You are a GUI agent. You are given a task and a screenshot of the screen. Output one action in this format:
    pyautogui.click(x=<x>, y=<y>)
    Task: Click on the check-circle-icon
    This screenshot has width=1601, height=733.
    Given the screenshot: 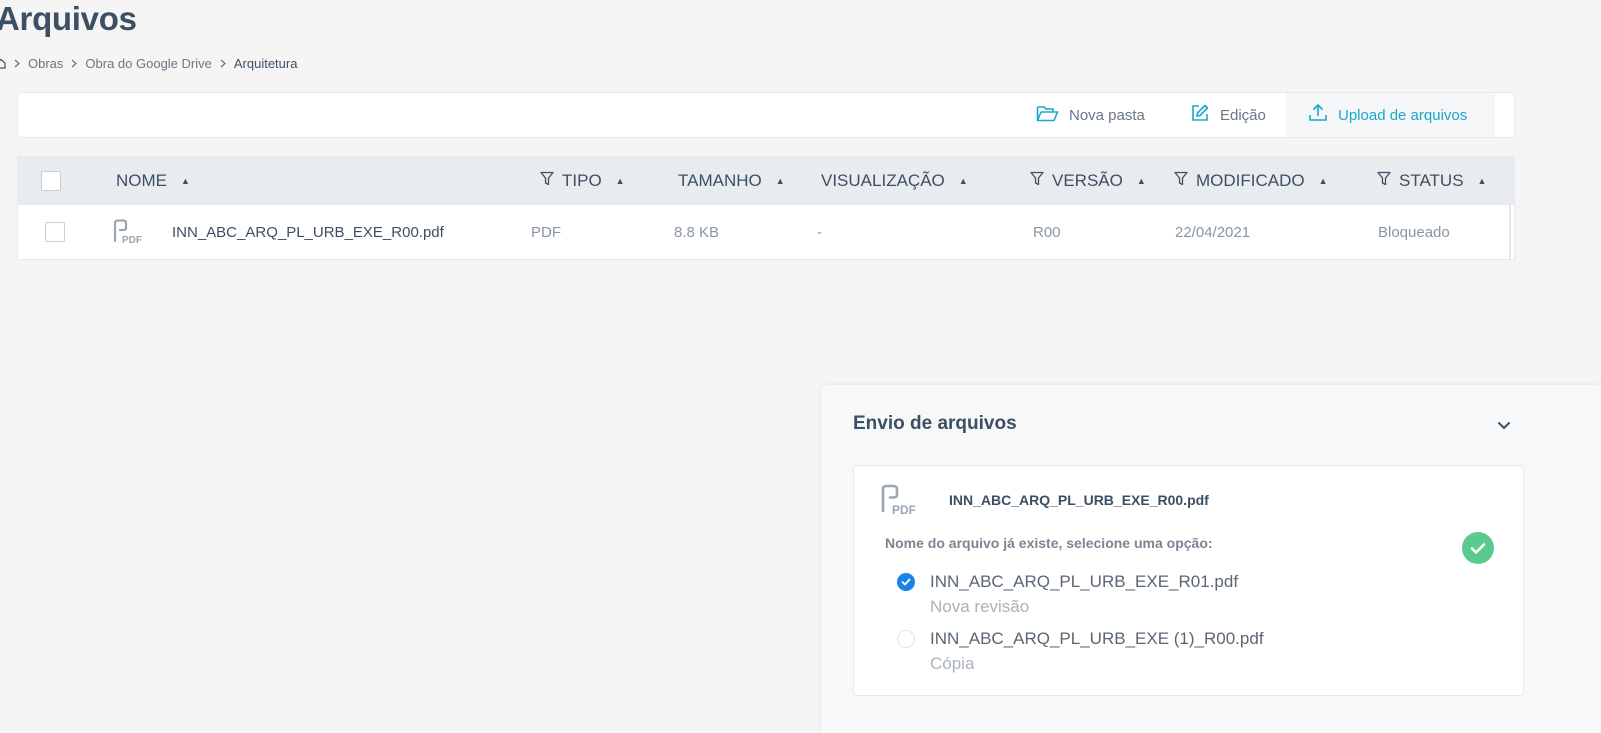 What is the action you would take?
    pyautogui.click(x=1478, y=548)
    